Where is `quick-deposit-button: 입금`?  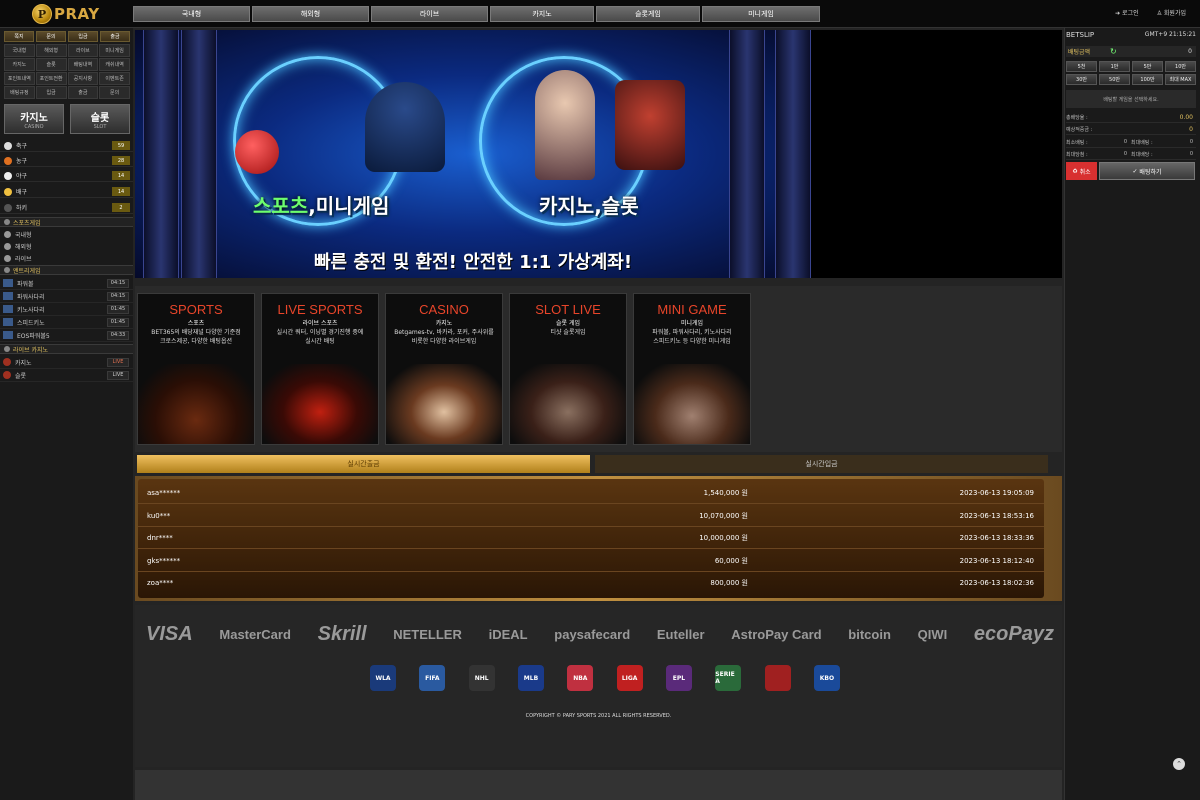
quick-deposit-button: 입금 is located at coordinates (83, 36).